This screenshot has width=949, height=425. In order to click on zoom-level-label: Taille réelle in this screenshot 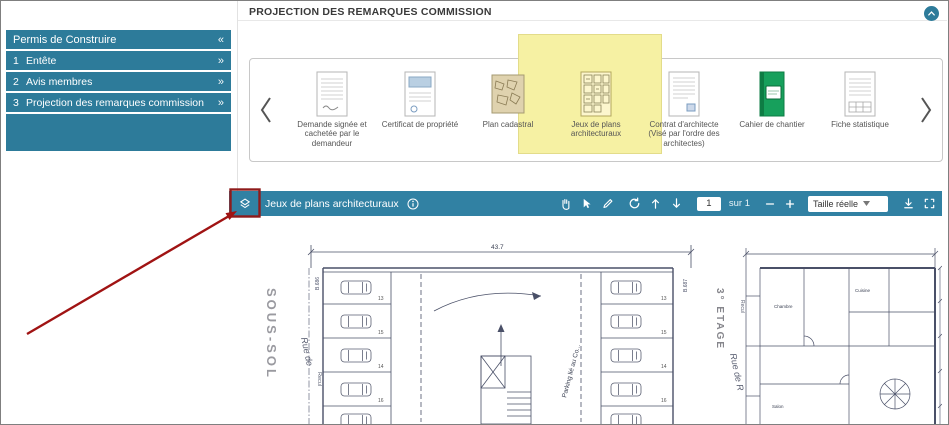, I will do `click(836, 203)`.